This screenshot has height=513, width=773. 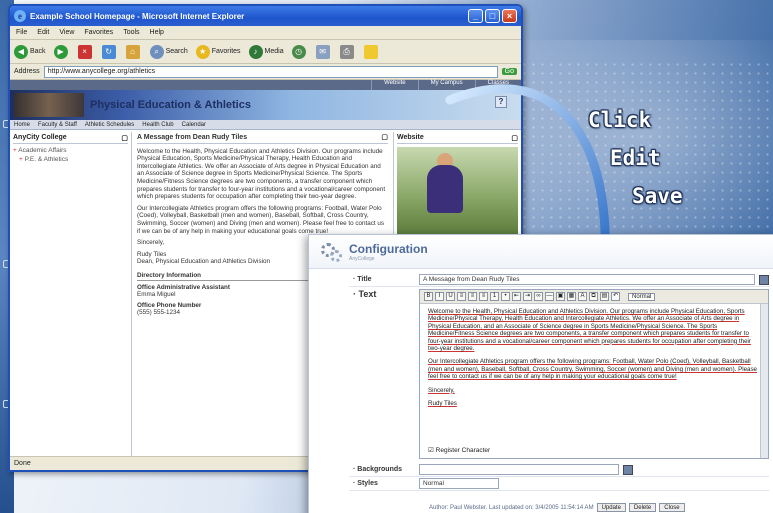 I want to click on register-character-option: ☑ Register Character, so click(x=459, y=450).